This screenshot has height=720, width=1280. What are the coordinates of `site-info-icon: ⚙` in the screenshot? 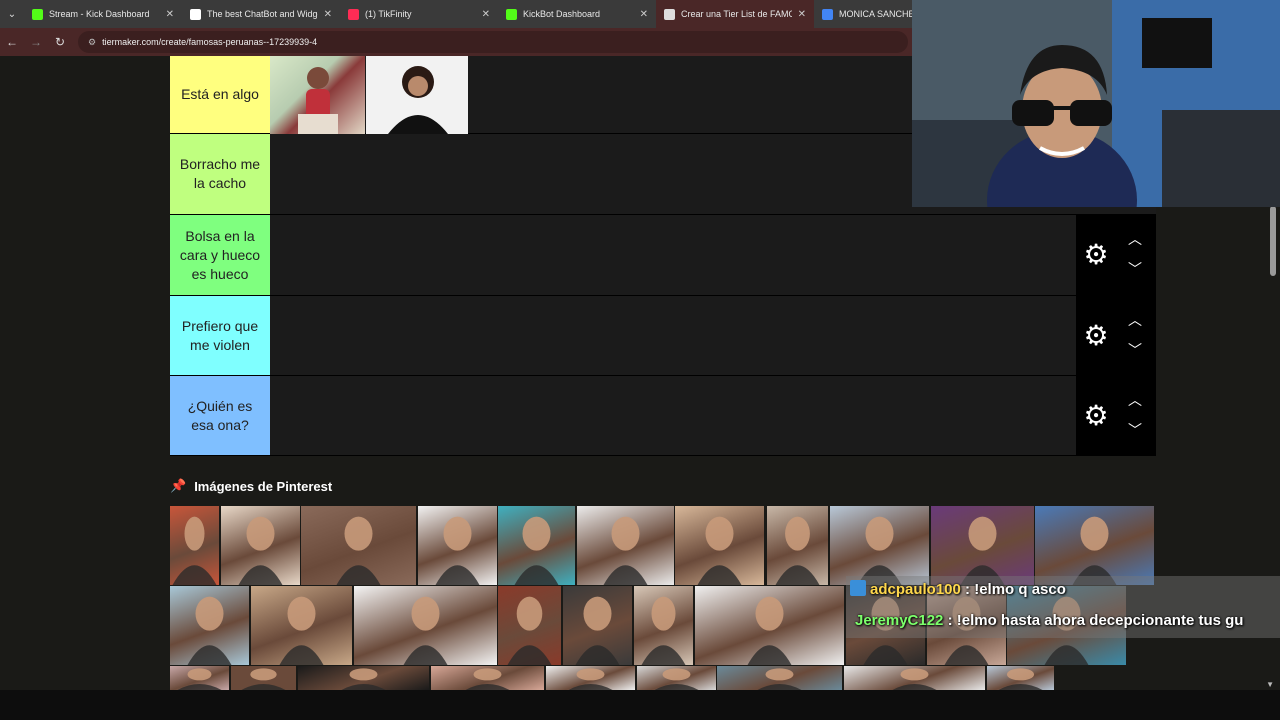 It's located at (92, 42).